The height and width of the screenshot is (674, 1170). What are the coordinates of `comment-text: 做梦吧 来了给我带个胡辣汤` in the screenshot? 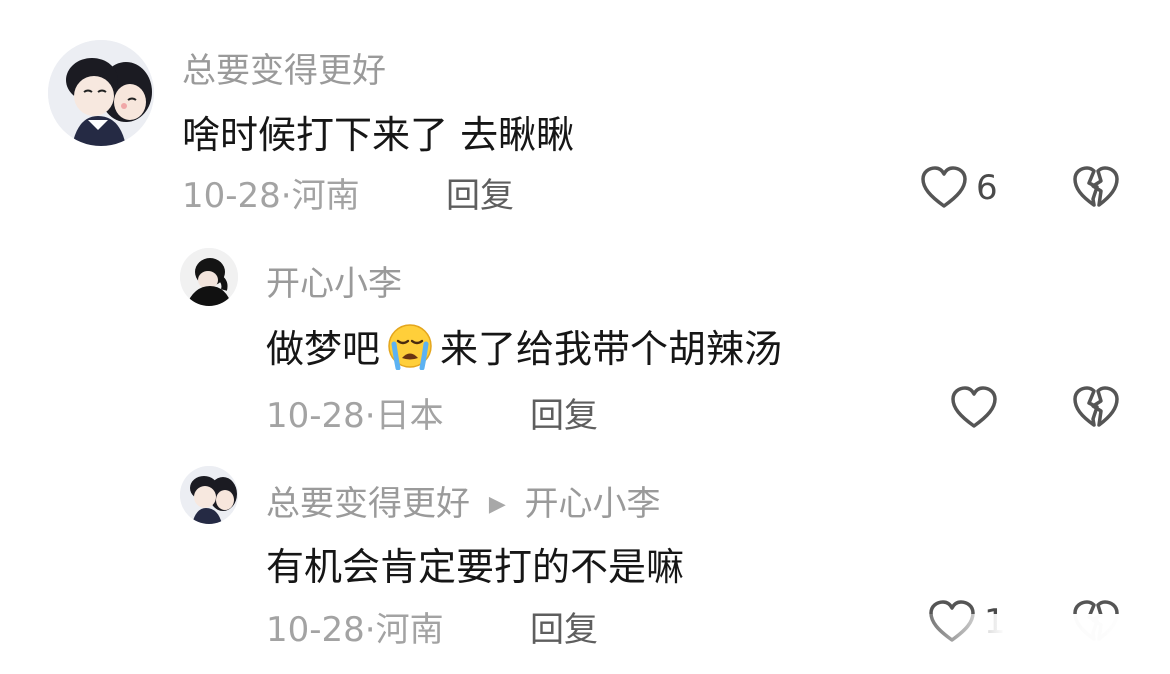 It's located at (524, 348).